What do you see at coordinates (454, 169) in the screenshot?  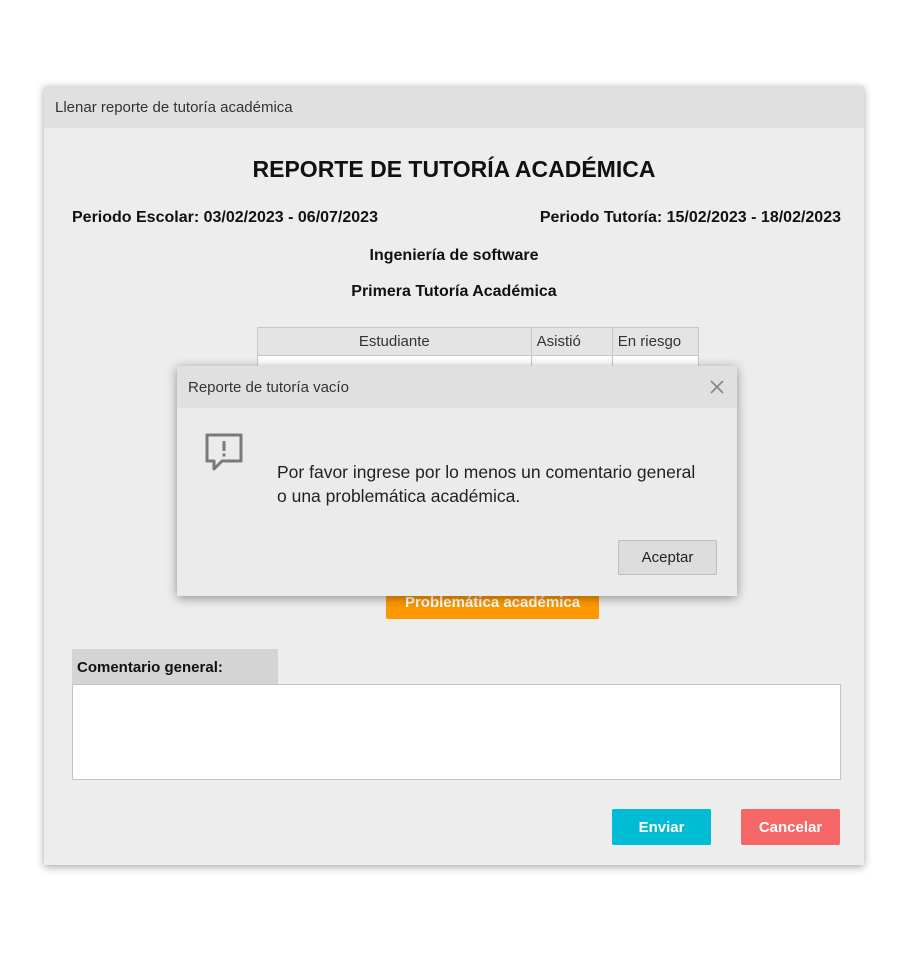 I see `report-title: REPORTE DE TUTORÍA ACADÉMICA` at bounding box center [454, 169].